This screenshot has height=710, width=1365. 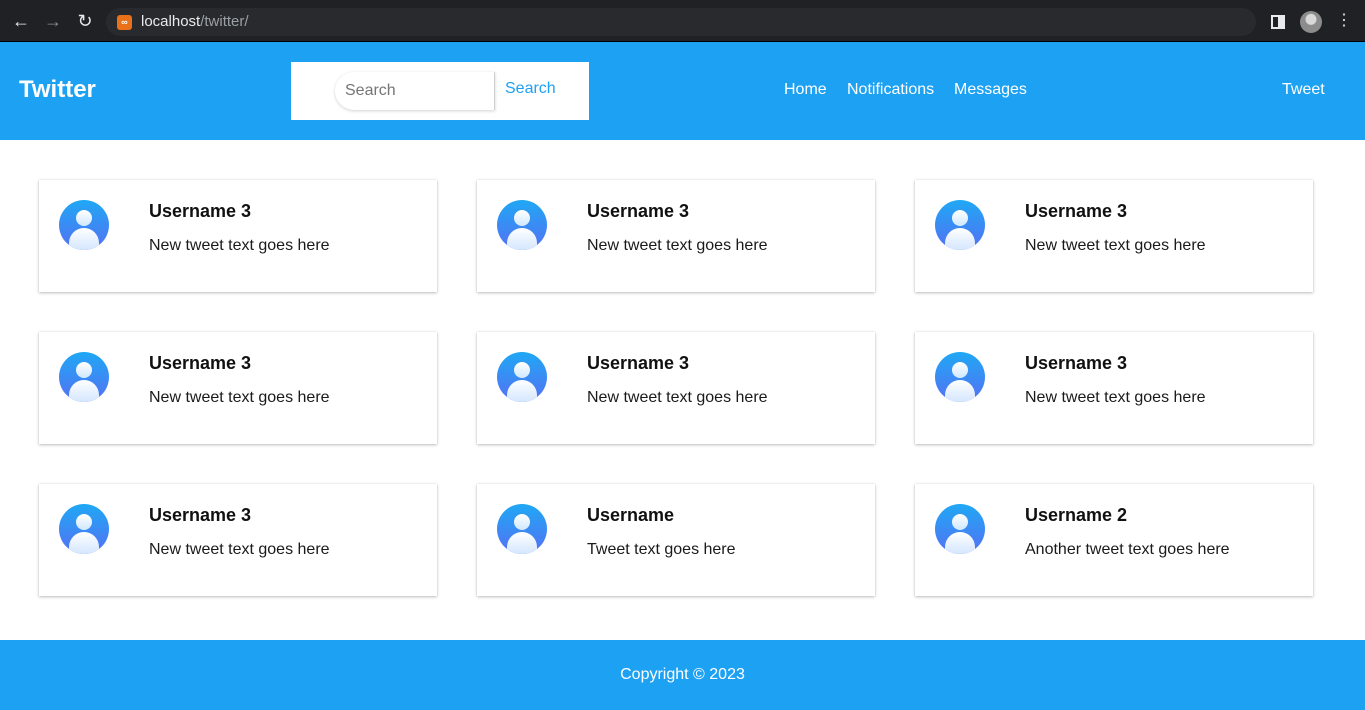 What do you see at coordinates (661, 549) in the screenshot?
I see `tweet-text: Tweet text goes here` at bounding box center [661, 549].